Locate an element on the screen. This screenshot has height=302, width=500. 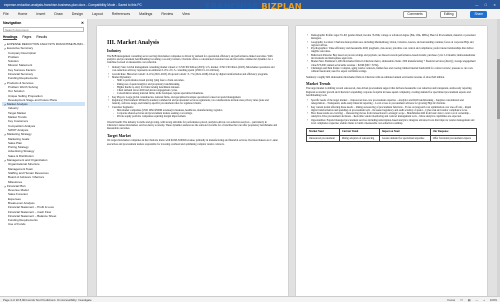
nav-tabs: Headings Pages Results is located at coordinates (43, 37).